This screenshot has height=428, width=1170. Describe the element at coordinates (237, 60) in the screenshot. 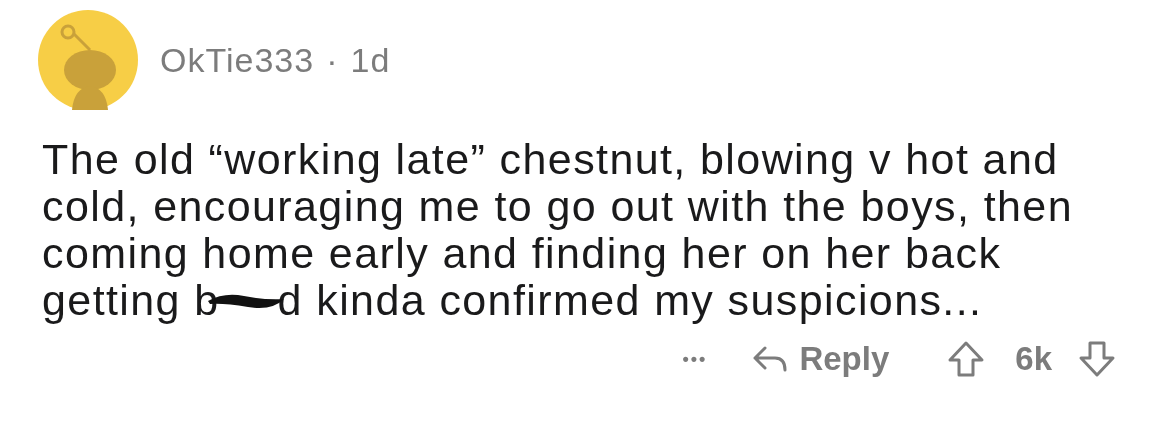

I see `username: OkTie333` at that location.